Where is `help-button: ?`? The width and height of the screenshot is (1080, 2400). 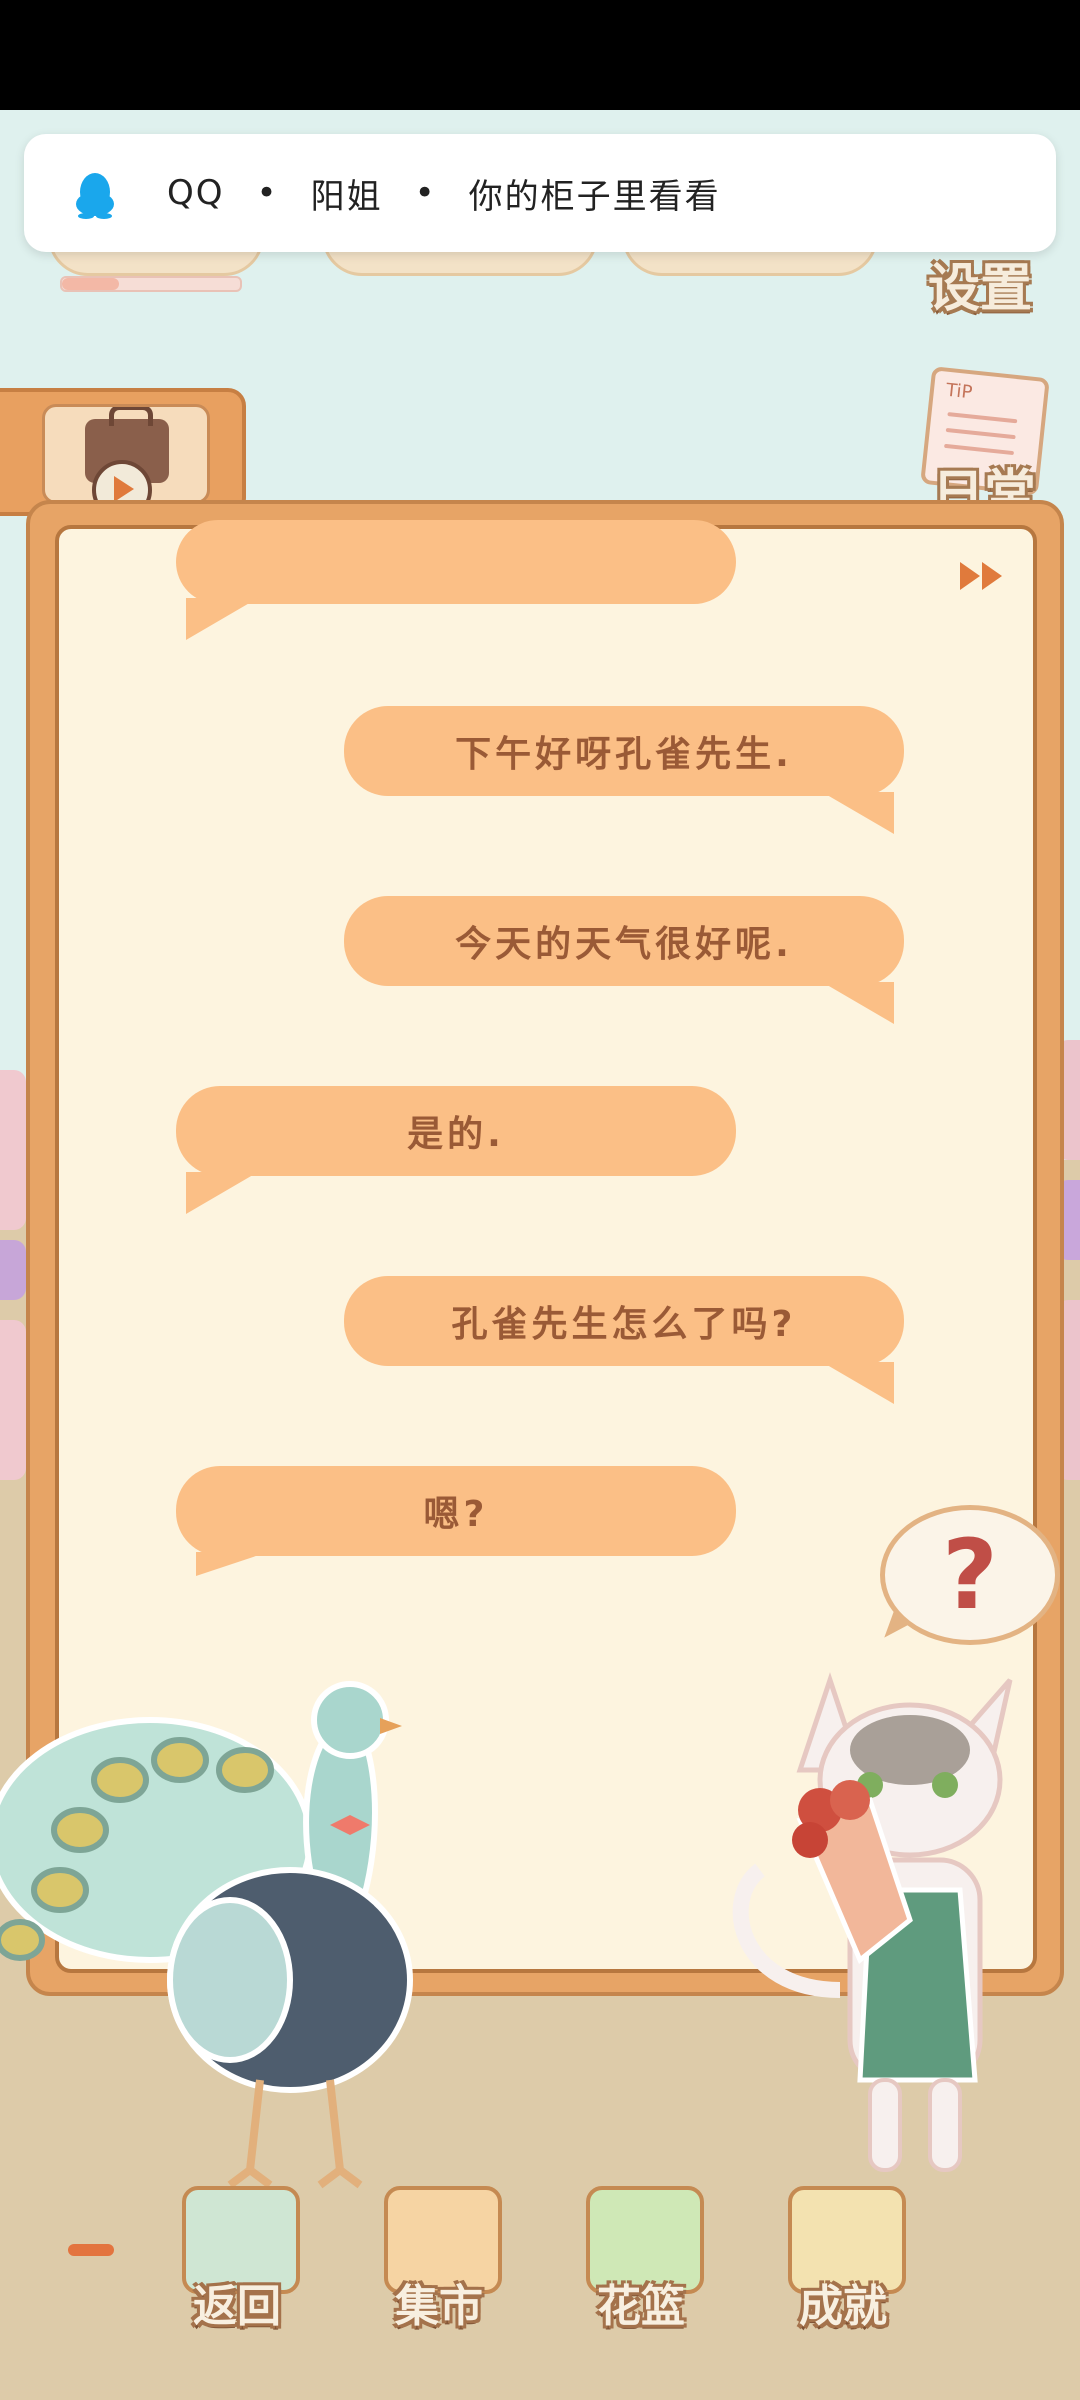
help-button: ? is located at coordinates (970, 1575).